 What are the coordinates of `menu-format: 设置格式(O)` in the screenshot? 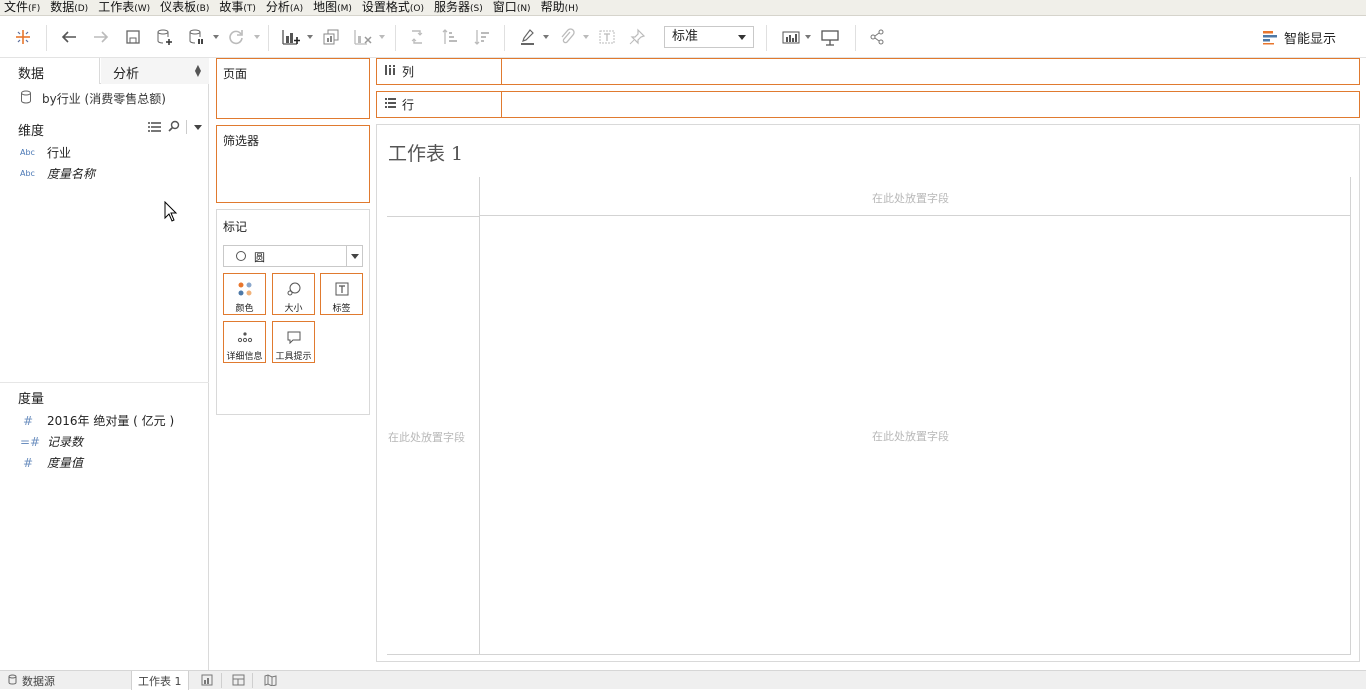 It's located at (394, 8).